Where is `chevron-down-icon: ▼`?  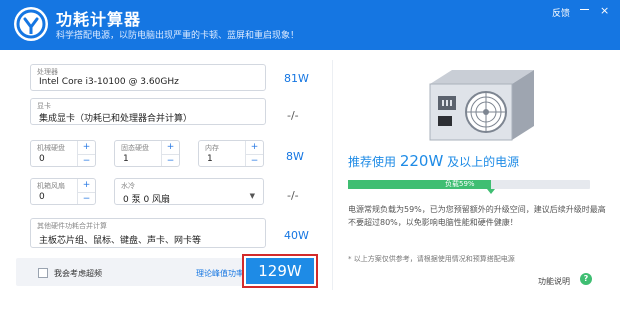
chevron-down-icon: ▼ is located at coordinates (252, 196).